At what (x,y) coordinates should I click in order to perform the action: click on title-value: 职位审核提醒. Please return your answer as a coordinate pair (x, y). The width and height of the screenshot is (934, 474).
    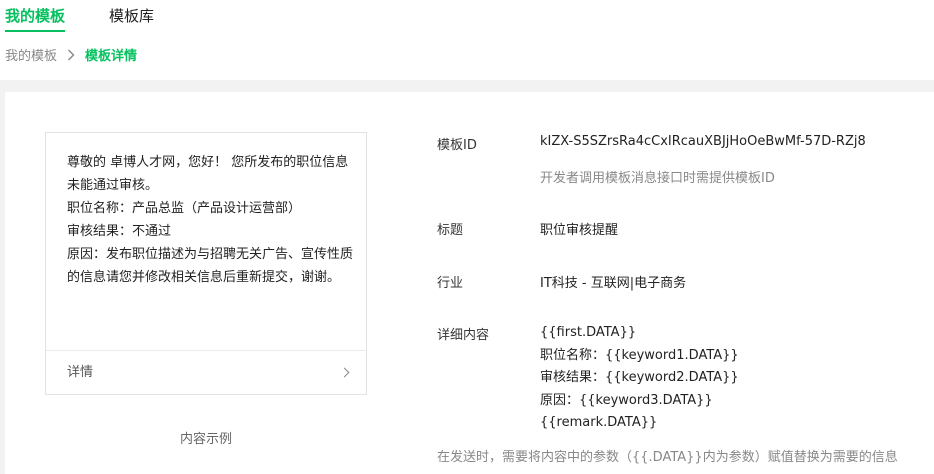
    Looking at the image, I should click on (579, 230).